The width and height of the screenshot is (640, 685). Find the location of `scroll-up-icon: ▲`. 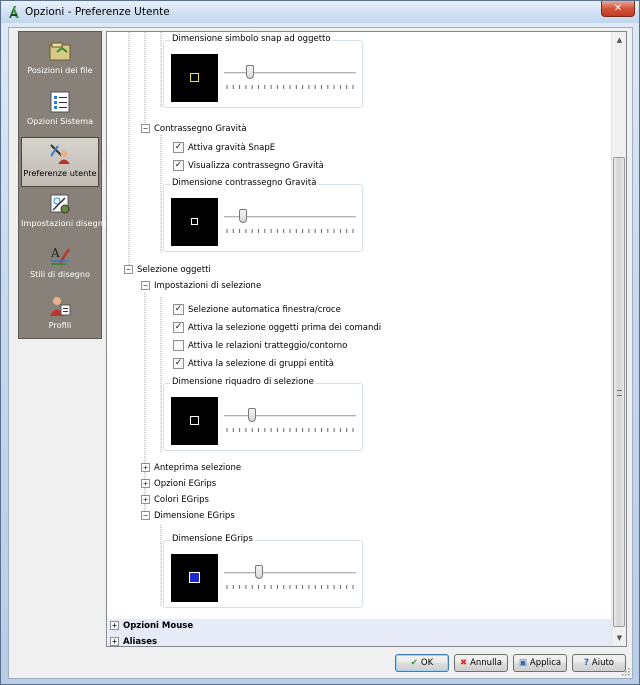

scroll-up-icon: ▲ is located at coordinates (619, 40).